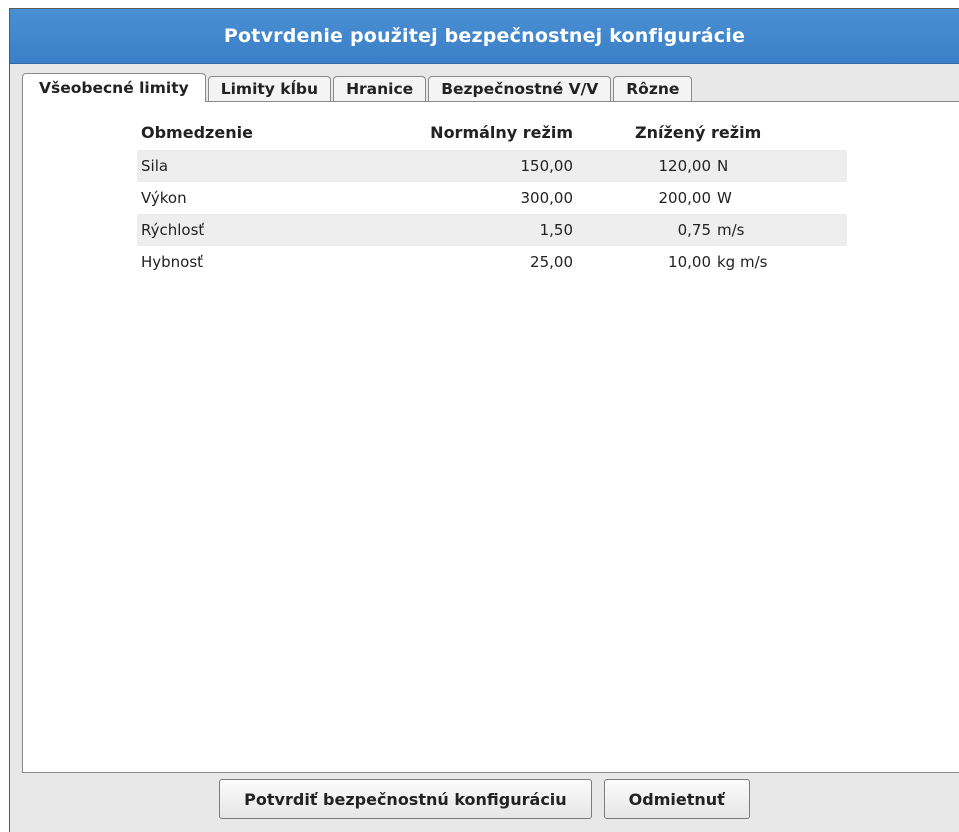 This screenshot has width=959, height=832. What do you see at coordinates (269, 88) in the screenshot?
I see `tab-joint-limits: Limity kĺbu` at bounding box center [269, 88].